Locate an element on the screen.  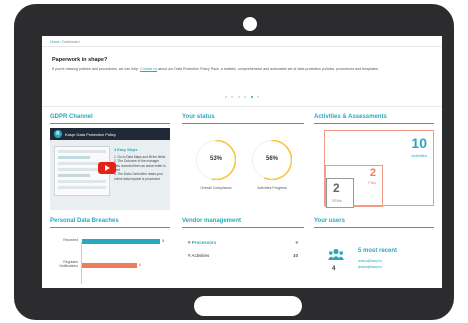
activities-boxes: 10 Activities 2 PIAs 2 DPIAs is located at coordinates (374, 167).